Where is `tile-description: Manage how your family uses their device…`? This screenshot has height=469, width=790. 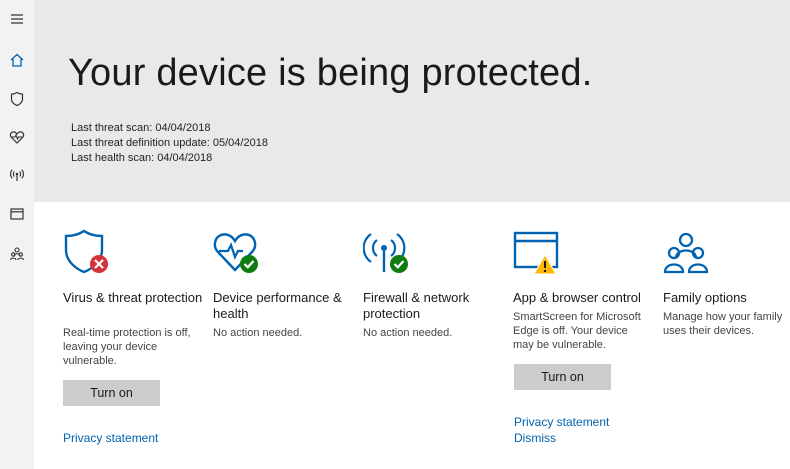
tile-description: Manage how your family uses their device… is located at coordinates (723, 324).